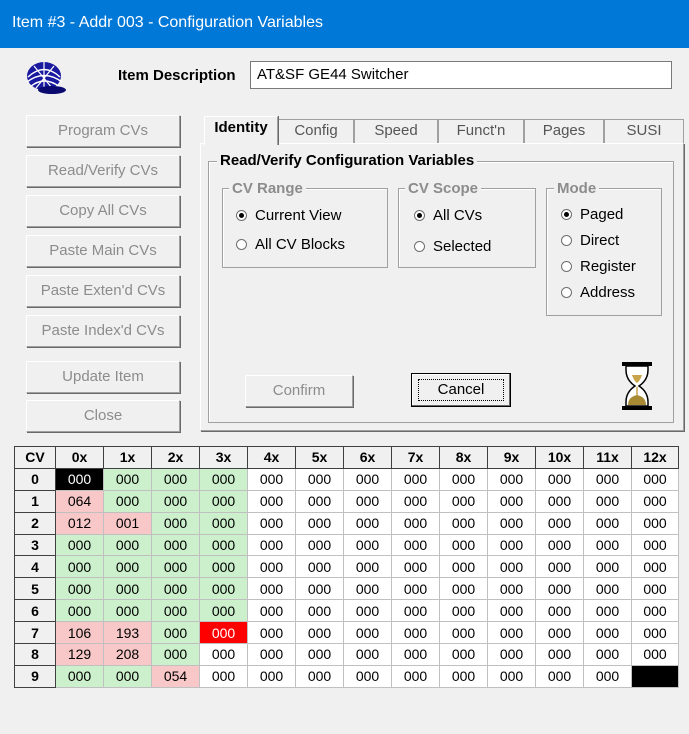 The width and height of the screenshot is (689, 734). I want to click on tab-pages: Pages, so click(564, 131).